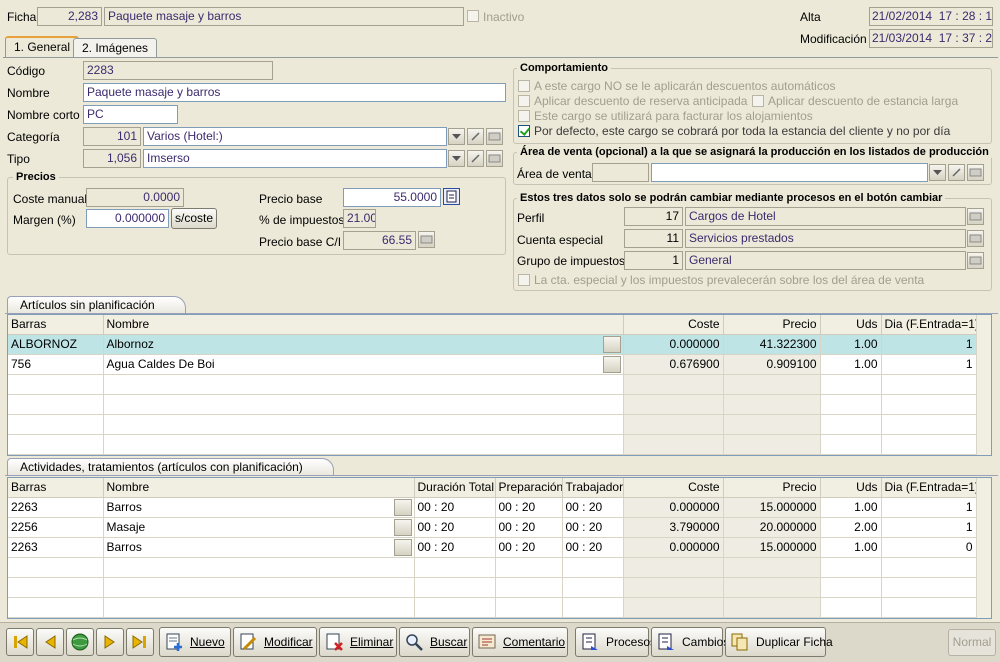  What do you see at coordinates (42, 47) in the screenshot?
I see `tab-general: 1. General` at bounding box center [42, 47].